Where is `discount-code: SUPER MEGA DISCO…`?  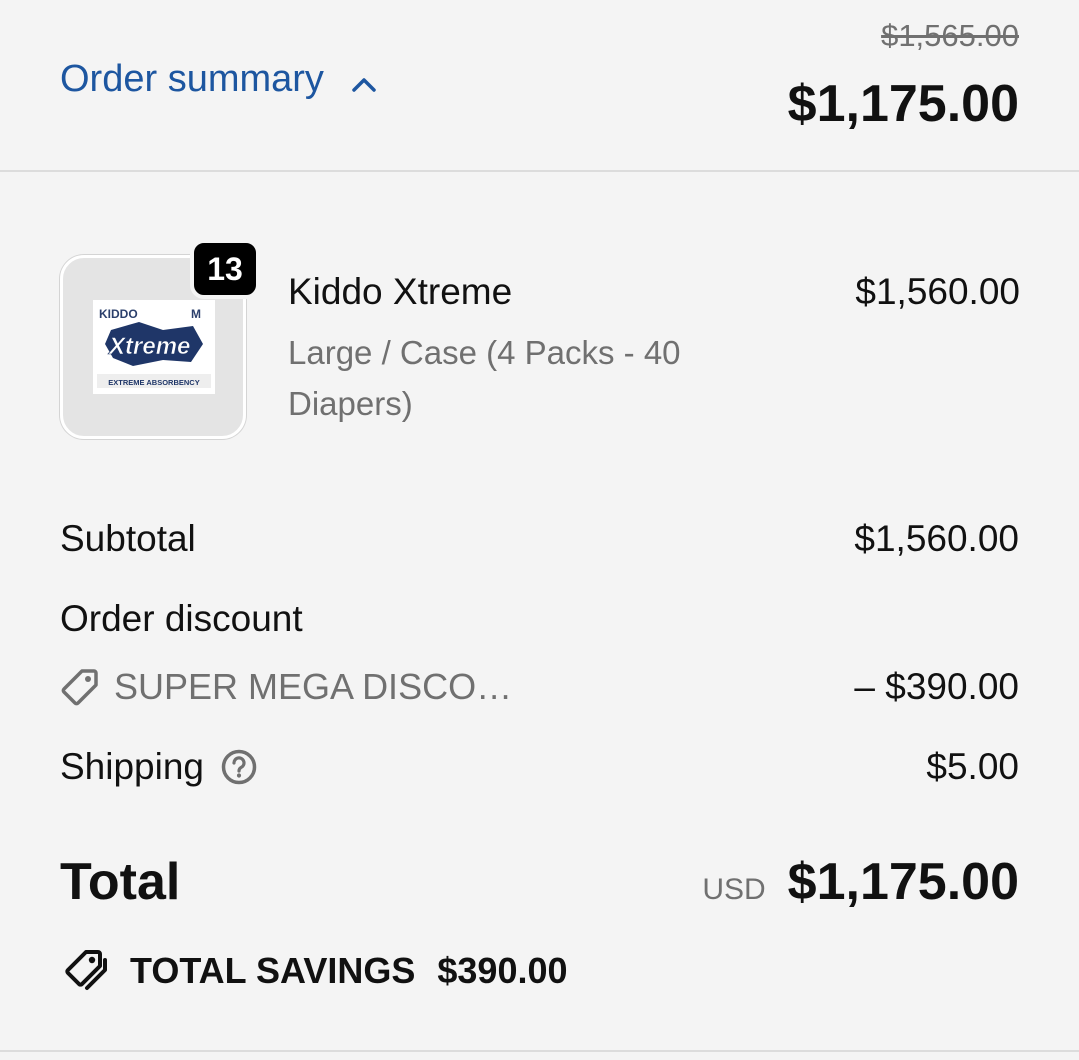
discount-code: SUPER MEGA DISCO… is located at coordinates (313, 686).